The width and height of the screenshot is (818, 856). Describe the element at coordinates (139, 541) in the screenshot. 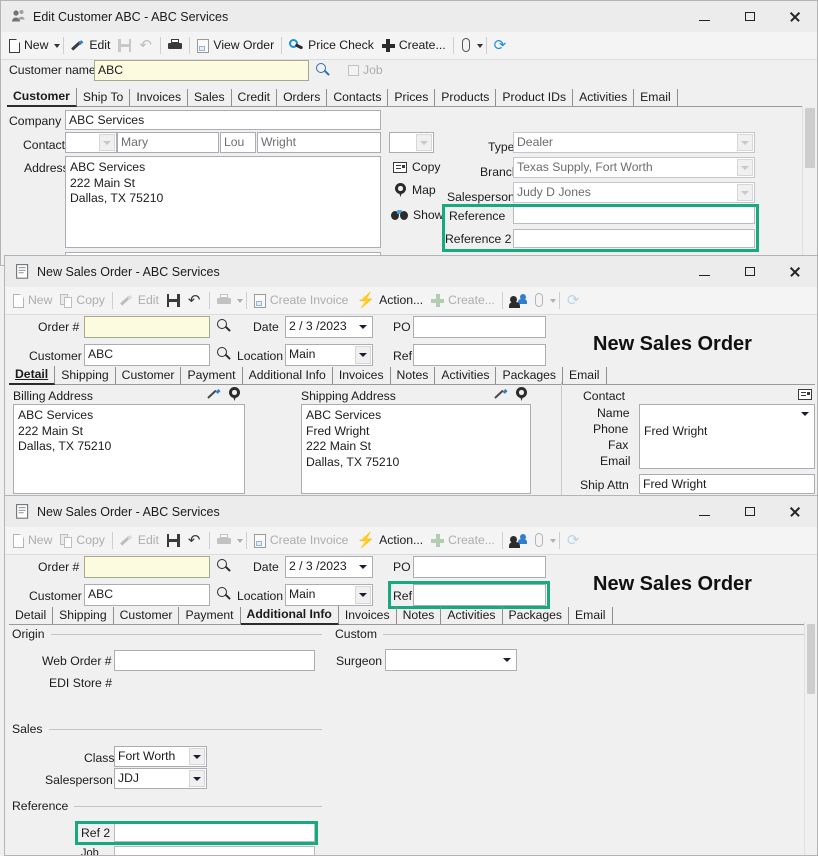

I see `w3-toolbar-edit-button: Edit` at that location.